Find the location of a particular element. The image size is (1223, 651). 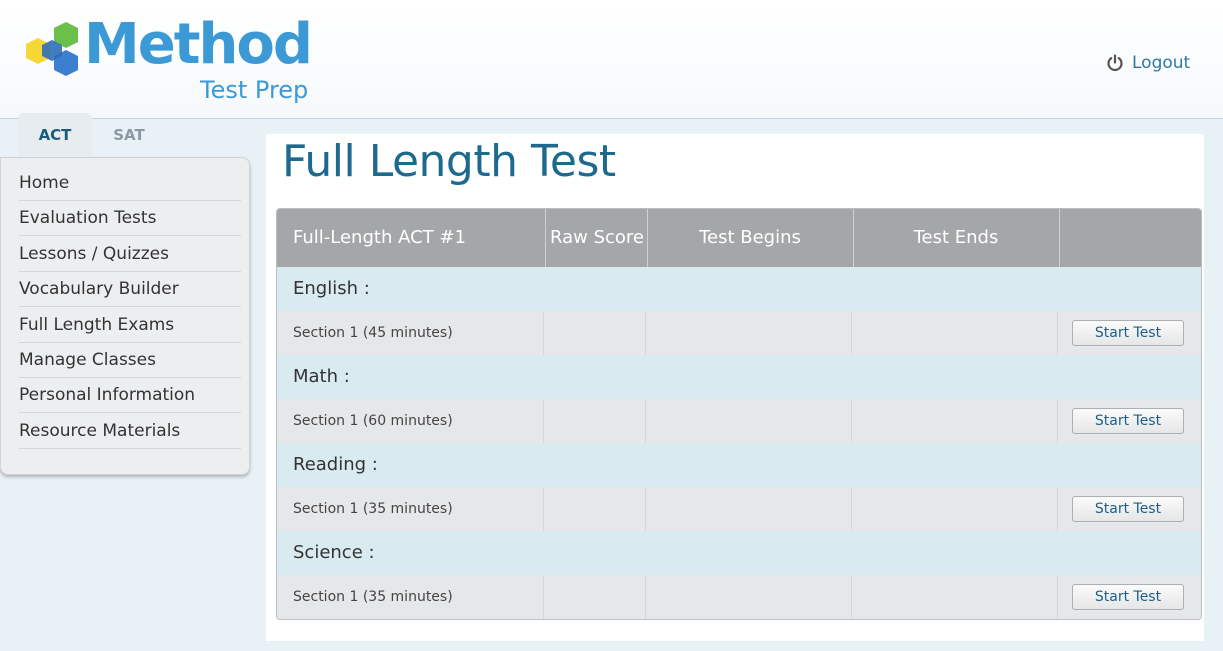

page-title: Full Length Test is located at coordinates (449, 161).